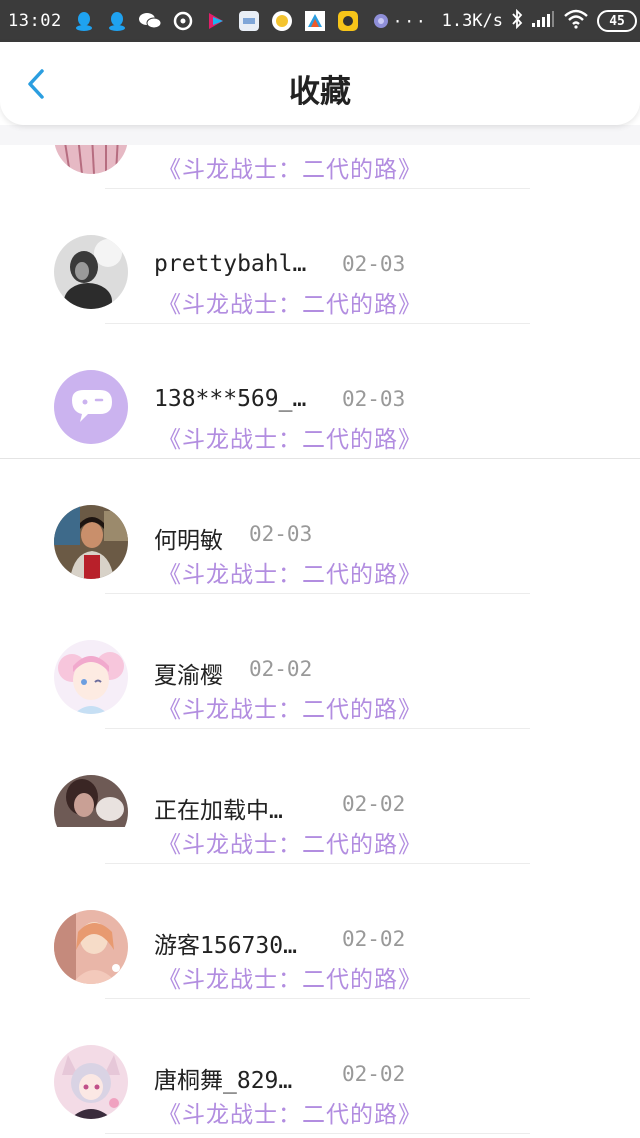 Image resolution: width=640 pixels, height=1138 pixels. I want to click on music-icon, so click(183, 21).